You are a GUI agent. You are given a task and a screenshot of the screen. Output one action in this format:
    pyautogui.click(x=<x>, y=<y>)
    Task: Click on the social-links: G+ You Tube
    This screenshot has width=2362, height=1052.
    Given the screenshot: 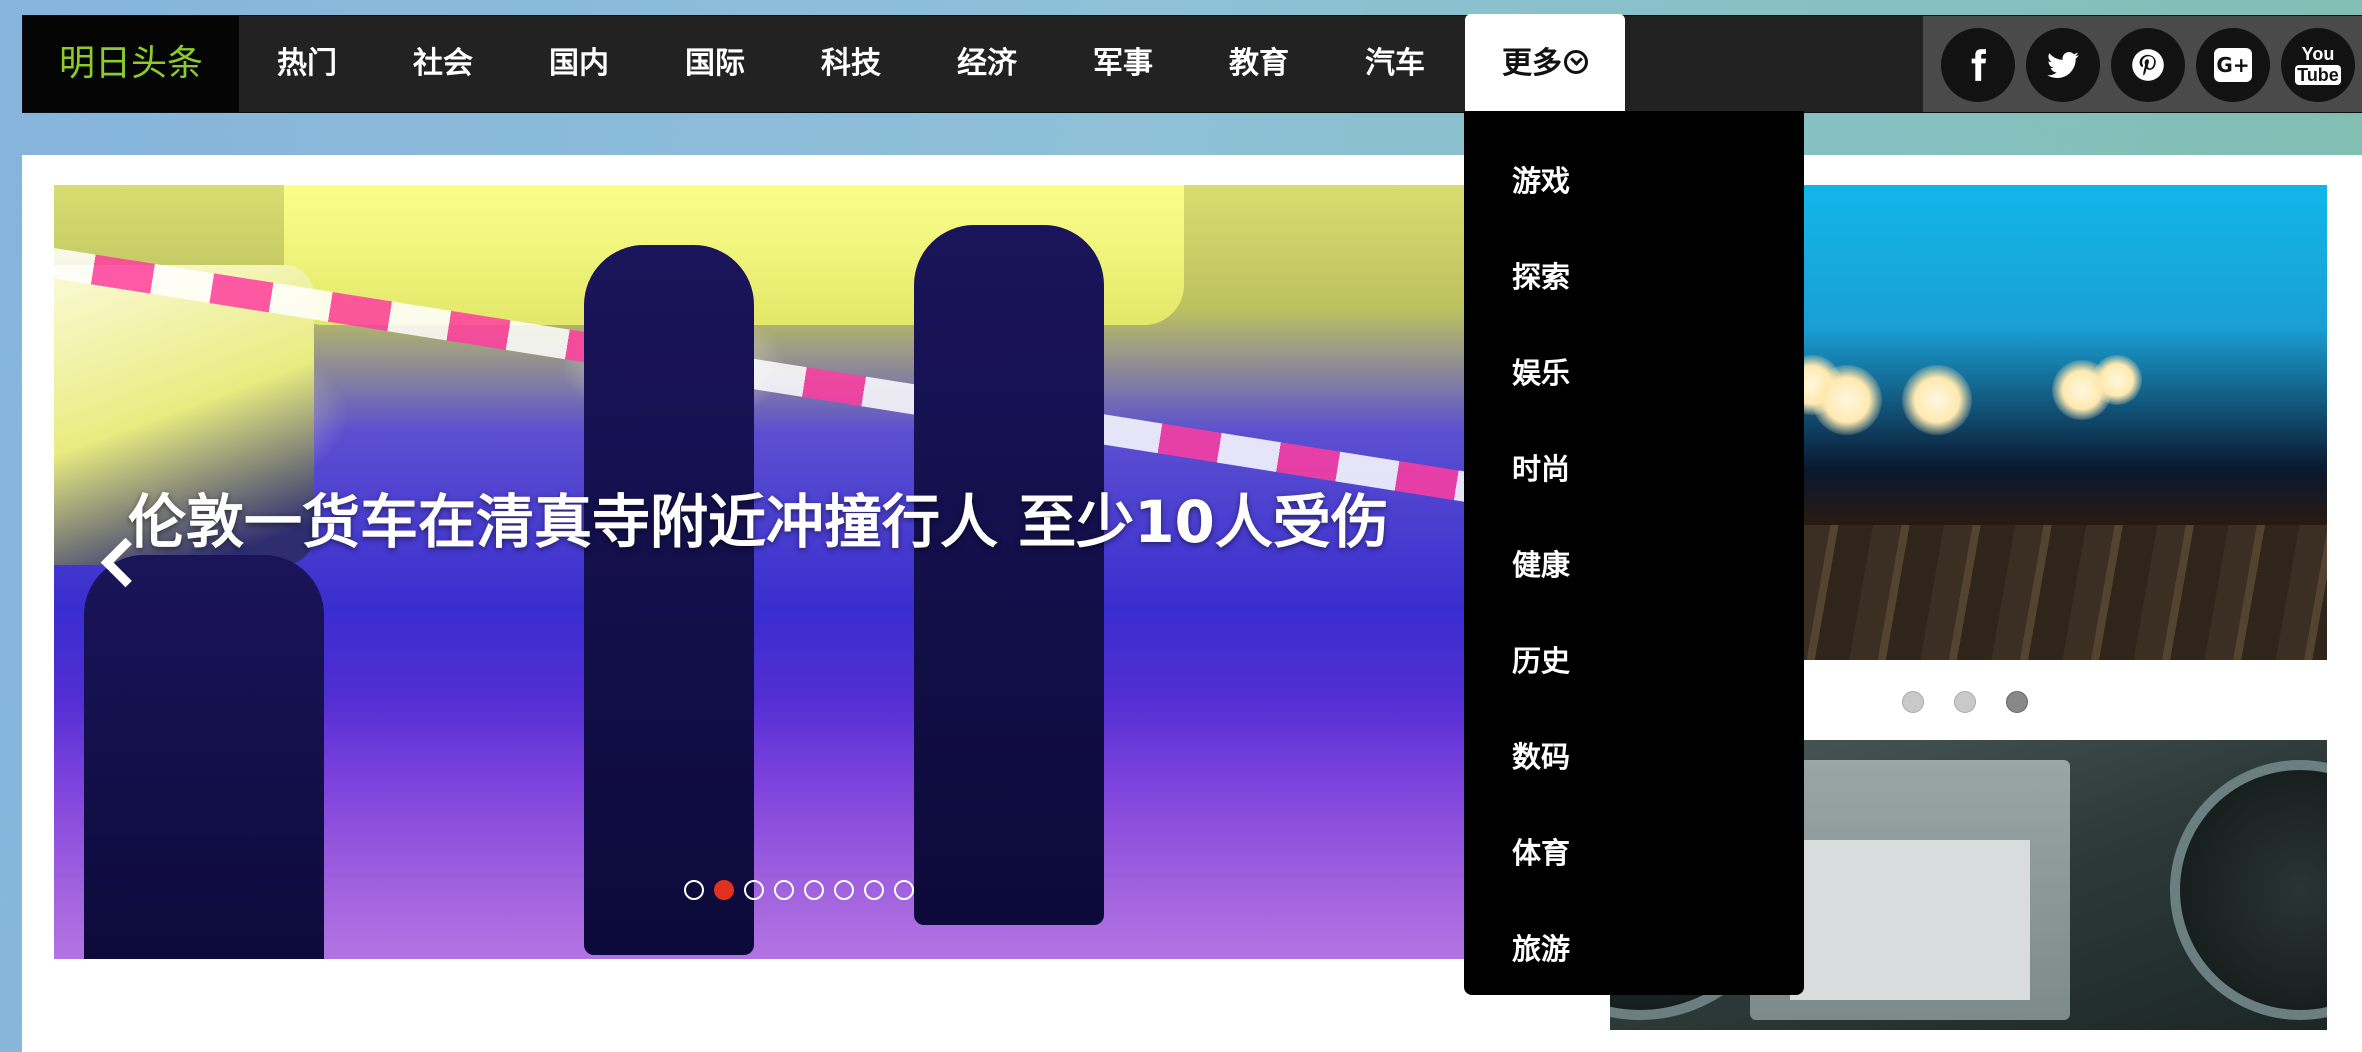 What is the action you would take?
    pyautogui.click(x=2142, y=64)
    